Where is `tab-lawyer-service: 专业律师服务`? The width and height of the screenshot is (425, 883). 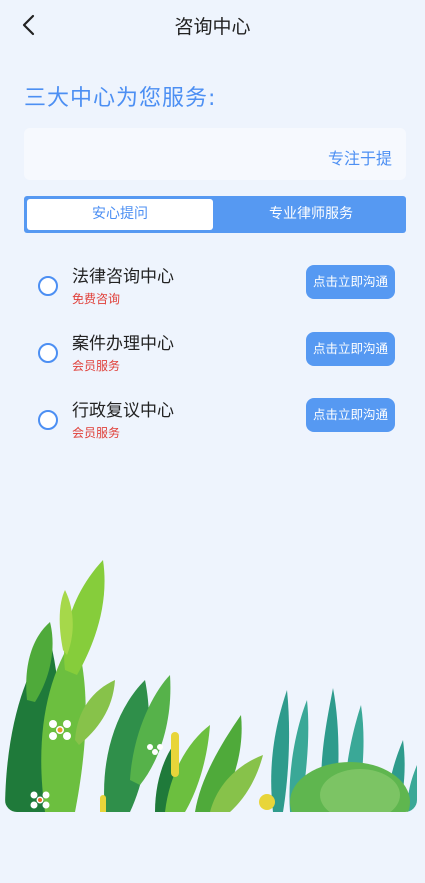
tab-lawyer-service: 专业律师服务 is located at coordinates (311, 214).